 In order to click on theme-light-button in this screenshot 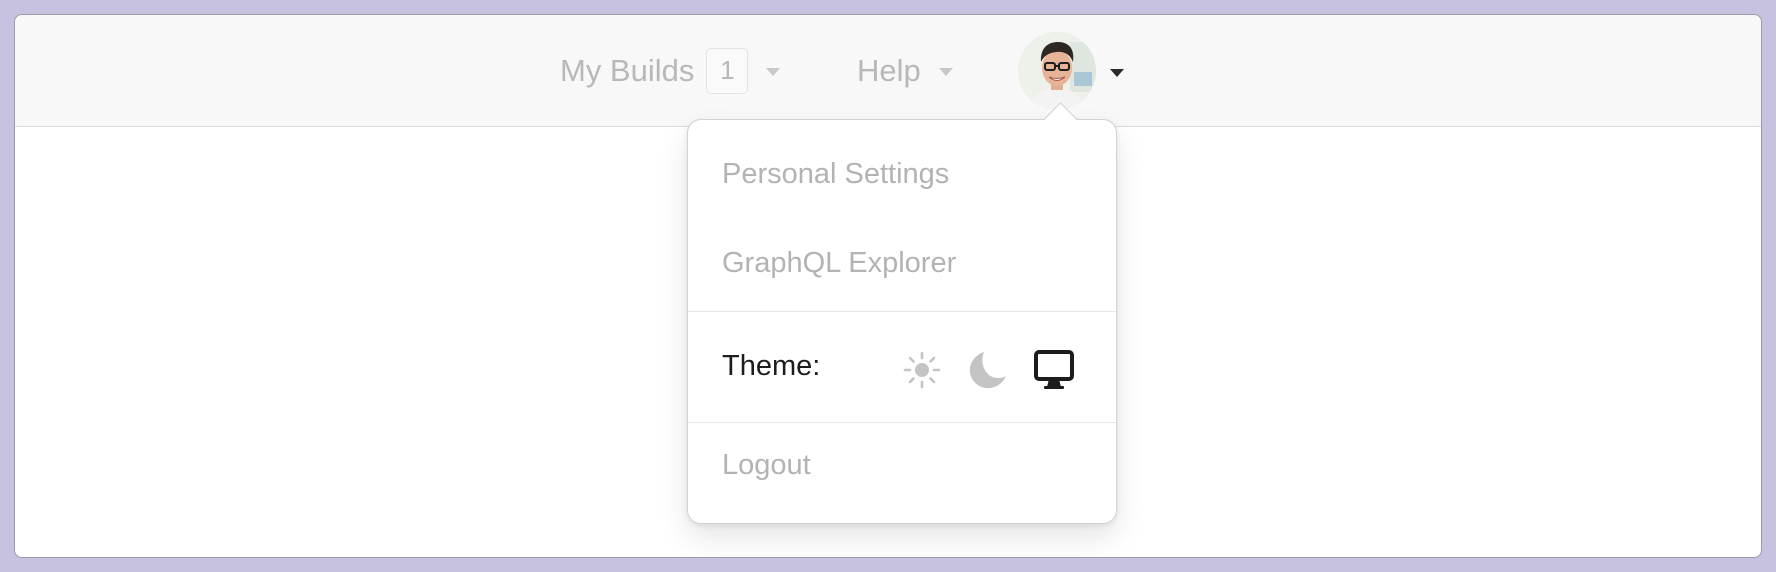, I will do `click(922, 370)`.